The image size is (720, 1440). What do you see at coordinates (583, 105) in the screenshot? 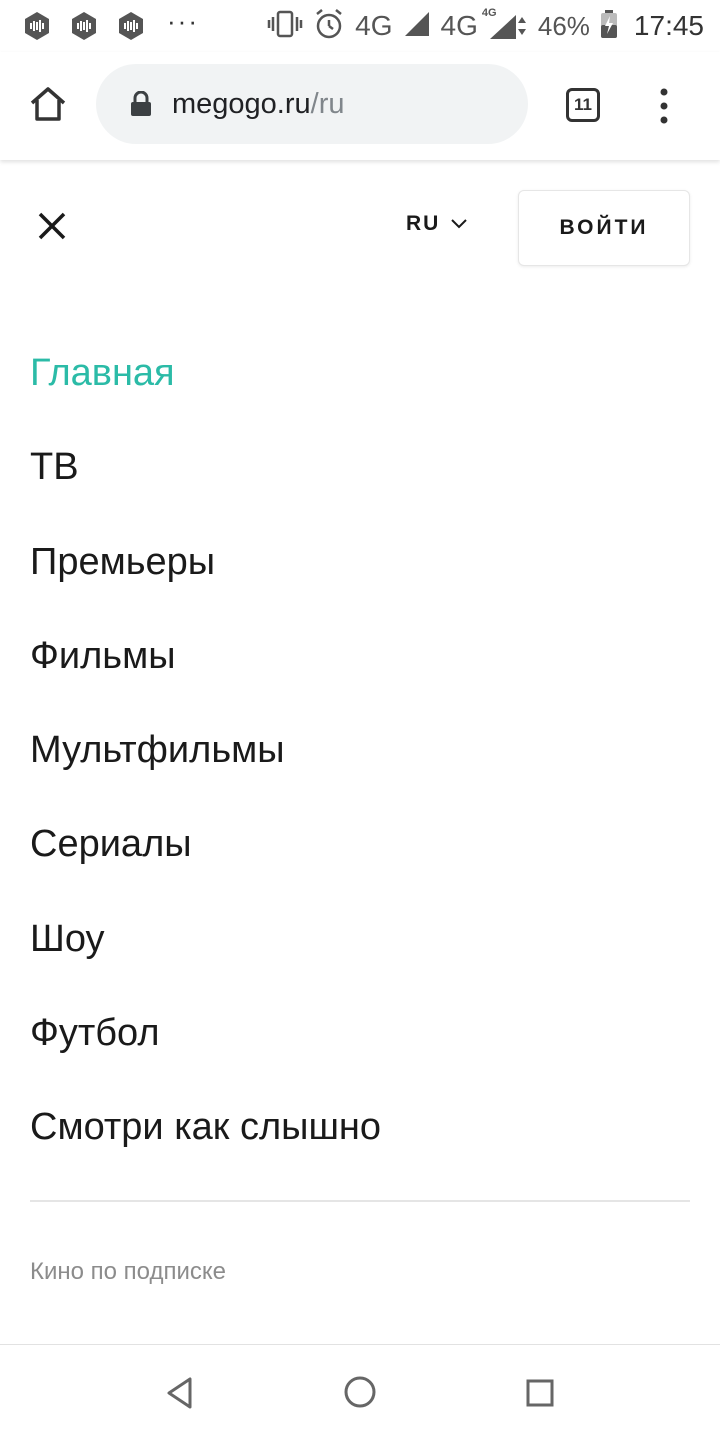
I see `tab-switcher-button: 11` at bounding box center [583, 105].